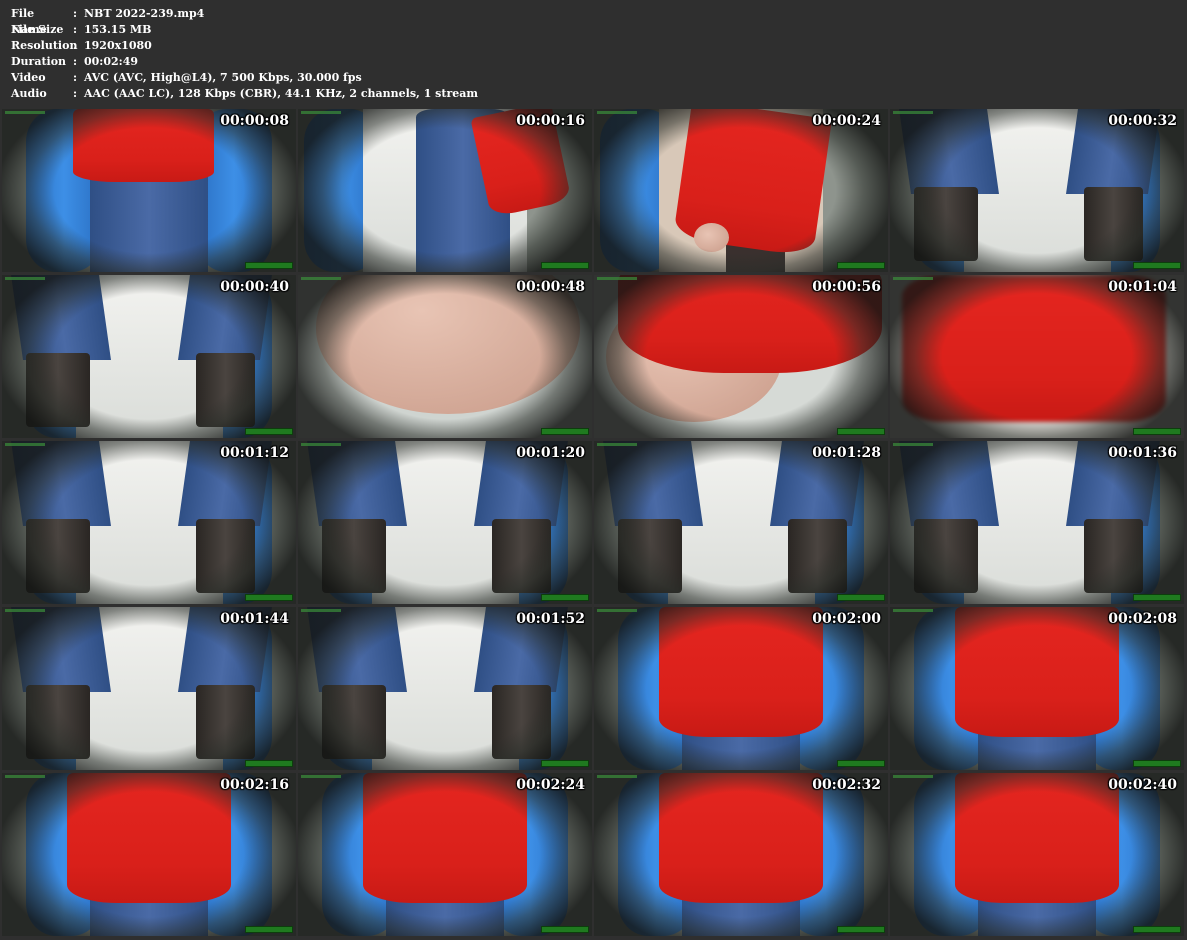  I want to click on video-thumbnail: 00:02:32, so click(741, 854).